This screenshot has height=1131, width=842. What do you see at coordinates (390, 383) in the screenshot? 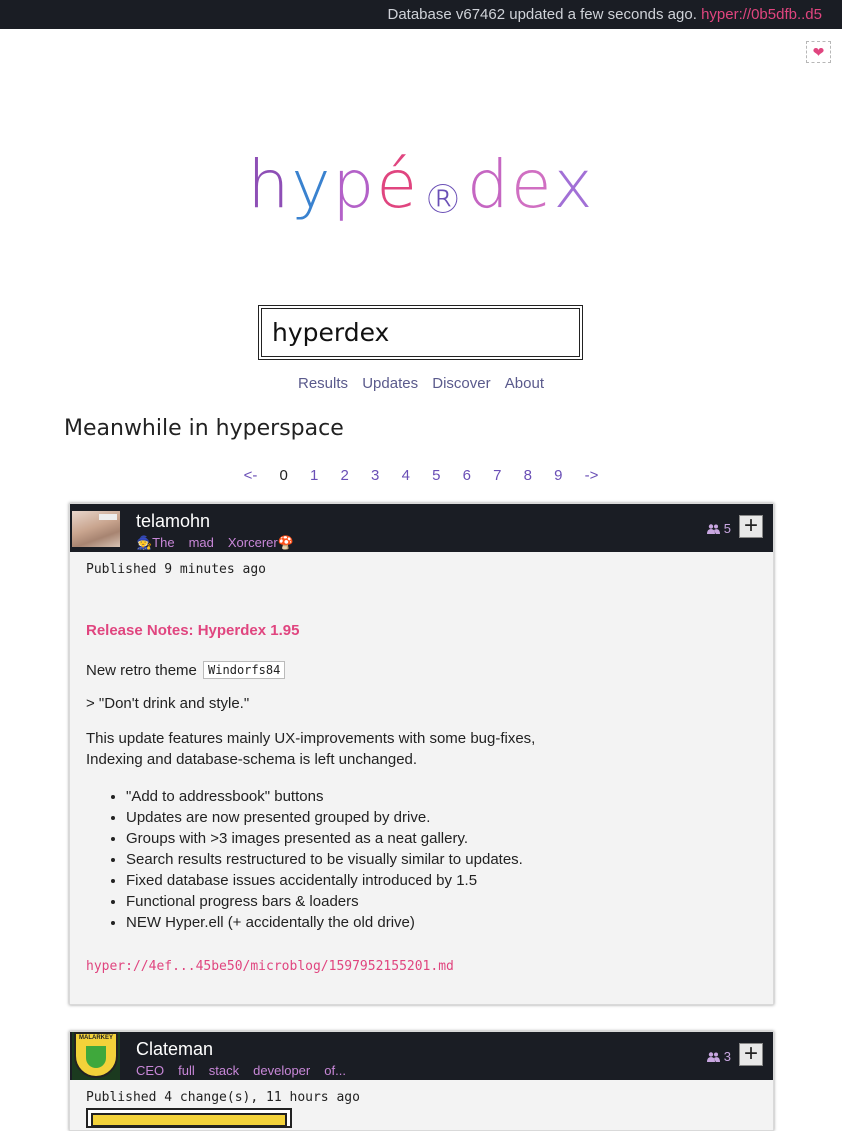
I see `nav-updates: Updates` at bounding box center [390, 383].